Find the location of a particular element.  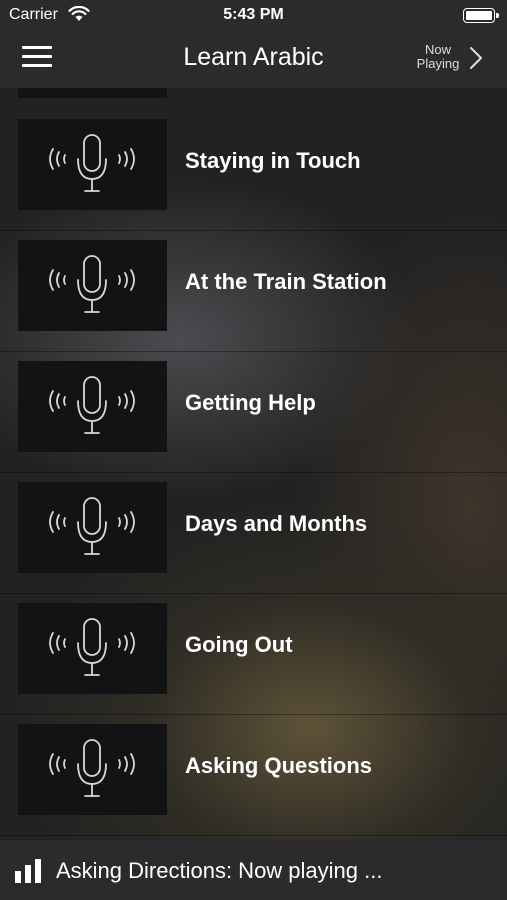

lesson-title: Staying in Touch is located at coordinates (273, 160).